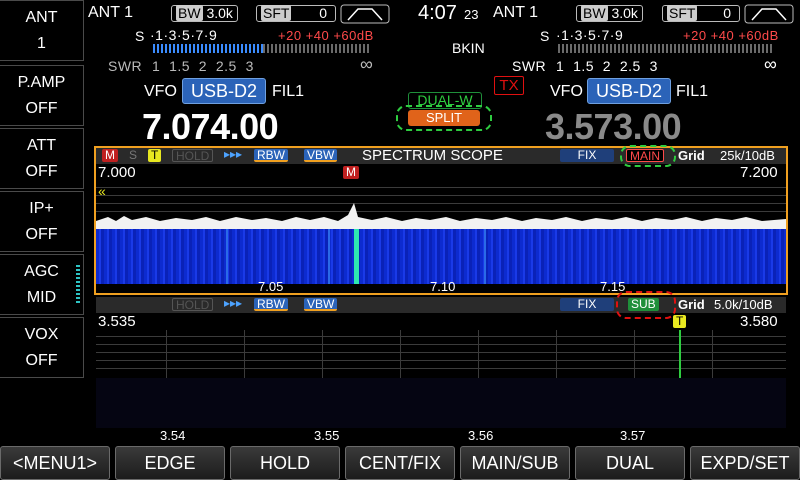 Image resolution: width=800 pixels, height=480 pixels. I want to click on att-value: OFF, so click(41, 171).